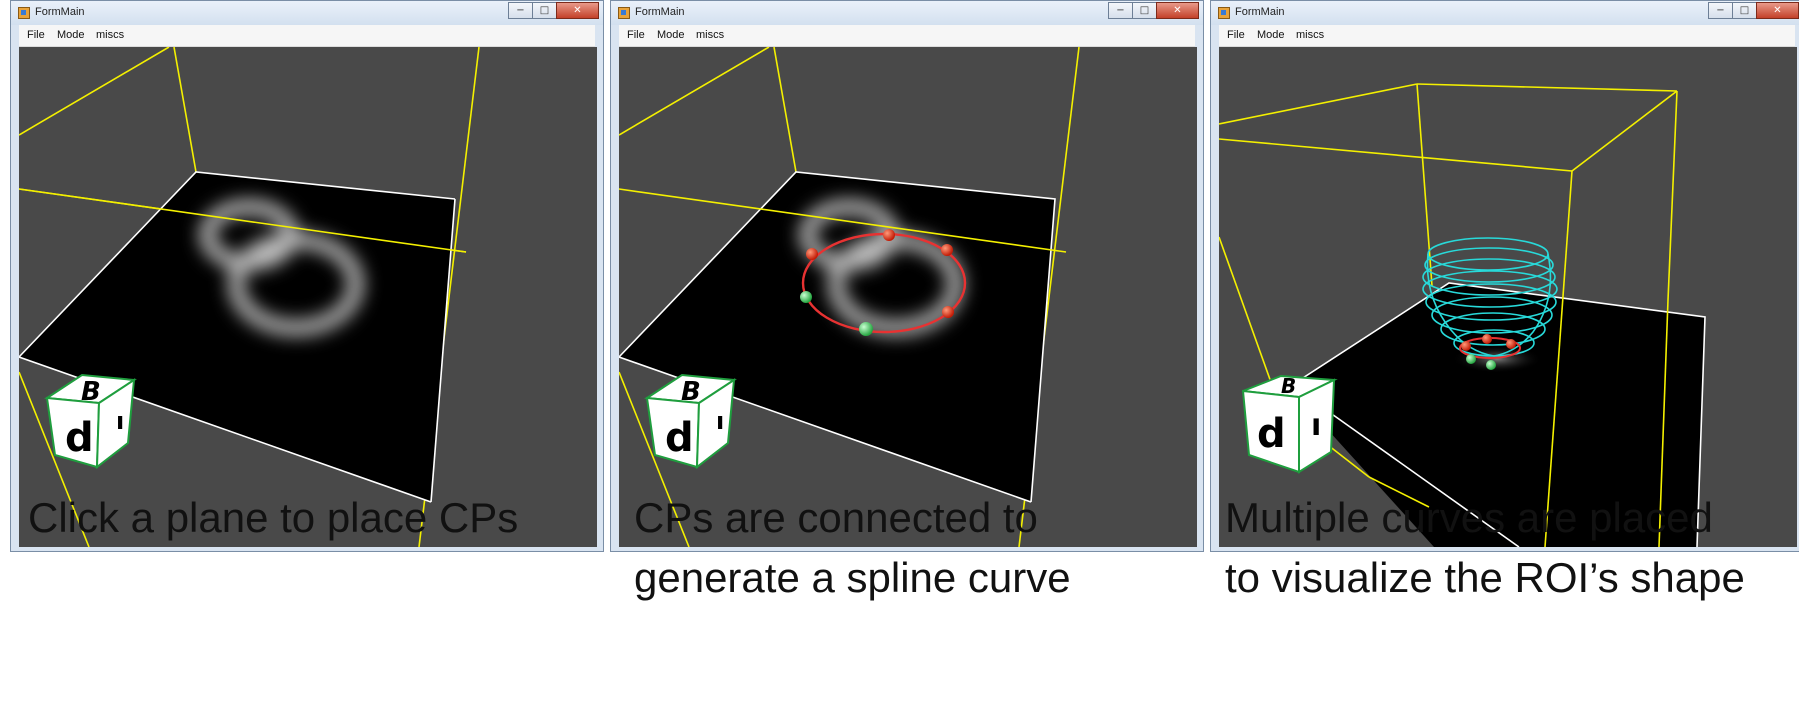 This screenshot has height=711, width=1799. Describe the element at coordinates (852, 577) in the screenshot. I see `caption-2-line-2: generate a spline curve` at that location.